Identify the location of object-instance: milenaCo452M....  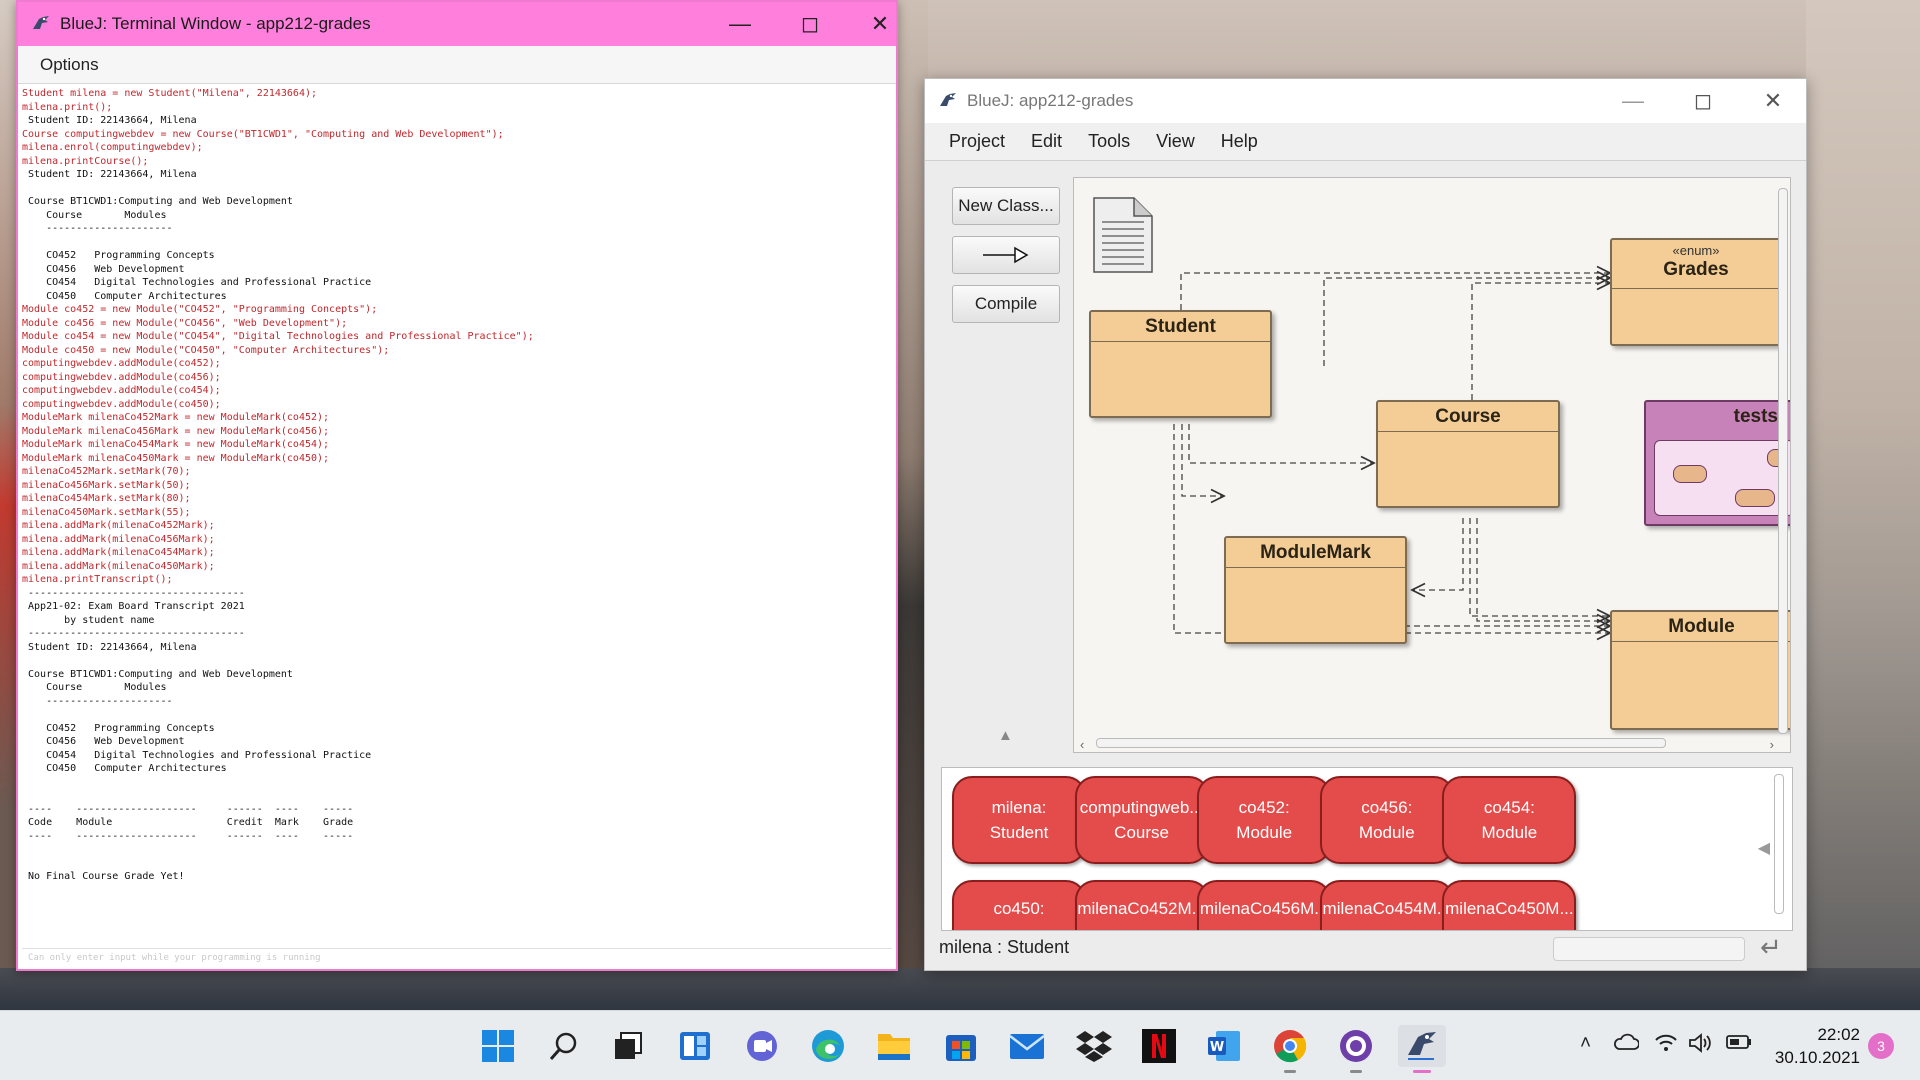
(1141, 905).